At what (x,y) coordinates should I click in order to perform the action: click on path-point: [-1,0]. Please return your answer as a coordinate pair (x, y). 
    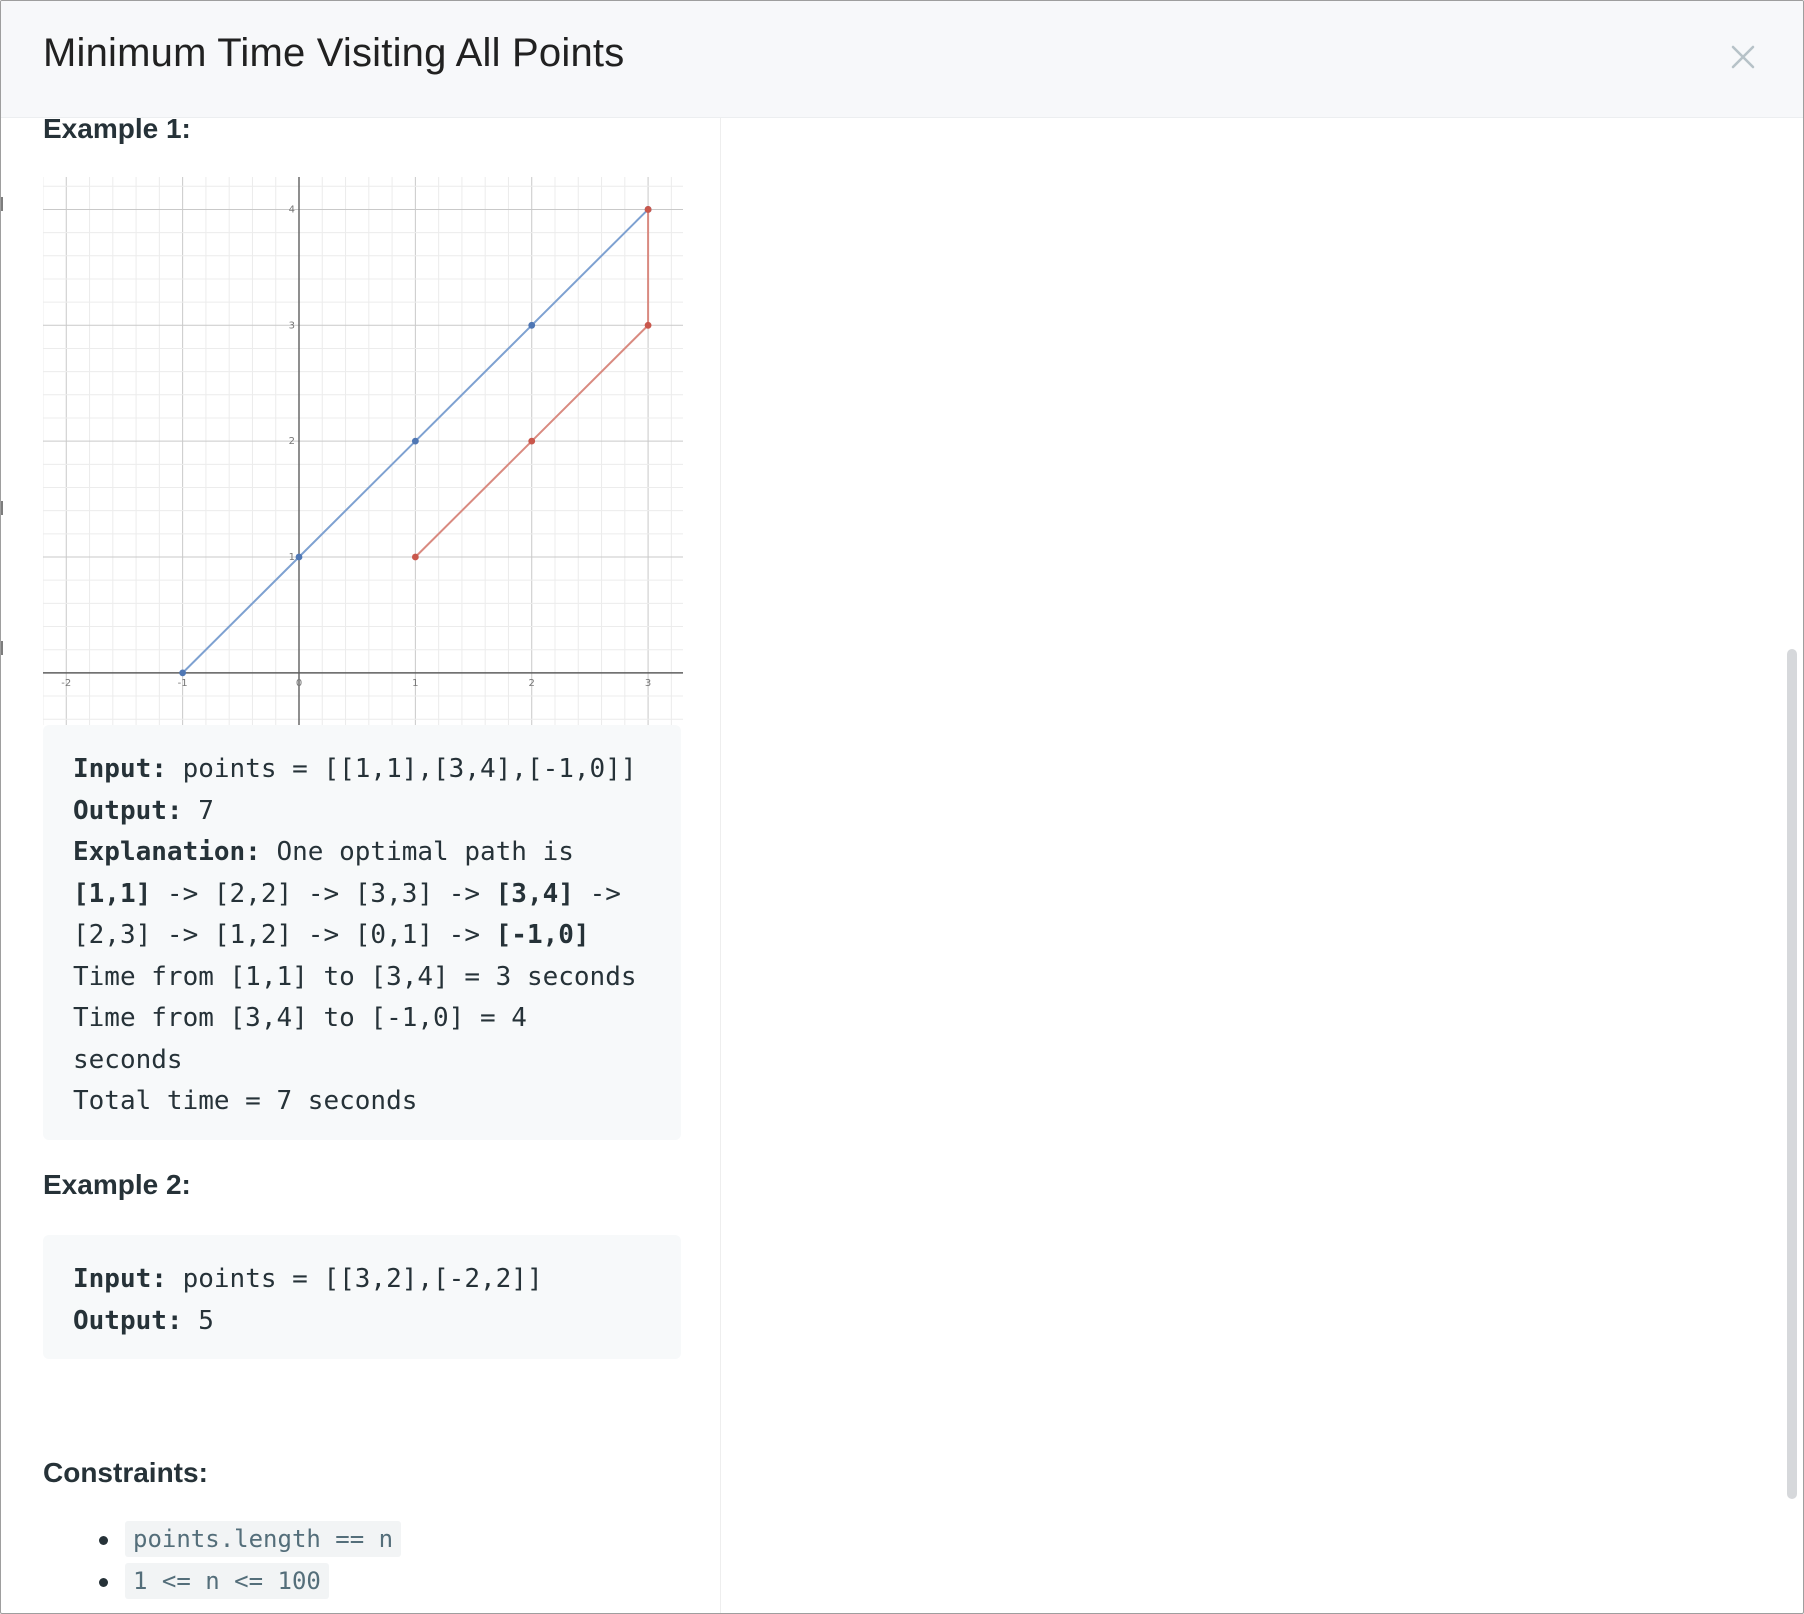
    Looking at the image, I should click on (542, 935).